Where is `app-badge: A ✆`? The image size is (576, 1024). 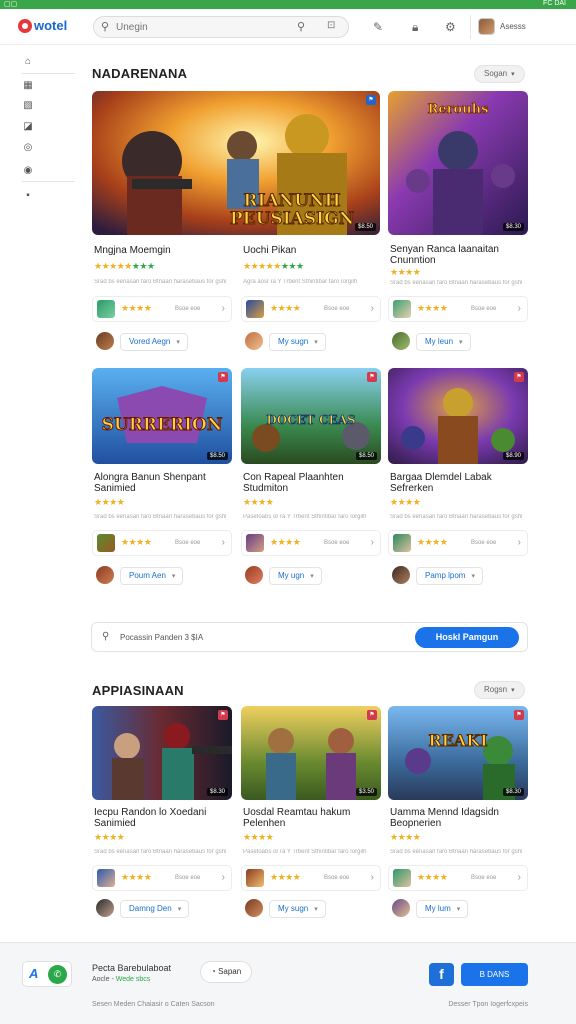
app-badge: A ✆ is located at coordinates (47, 974).